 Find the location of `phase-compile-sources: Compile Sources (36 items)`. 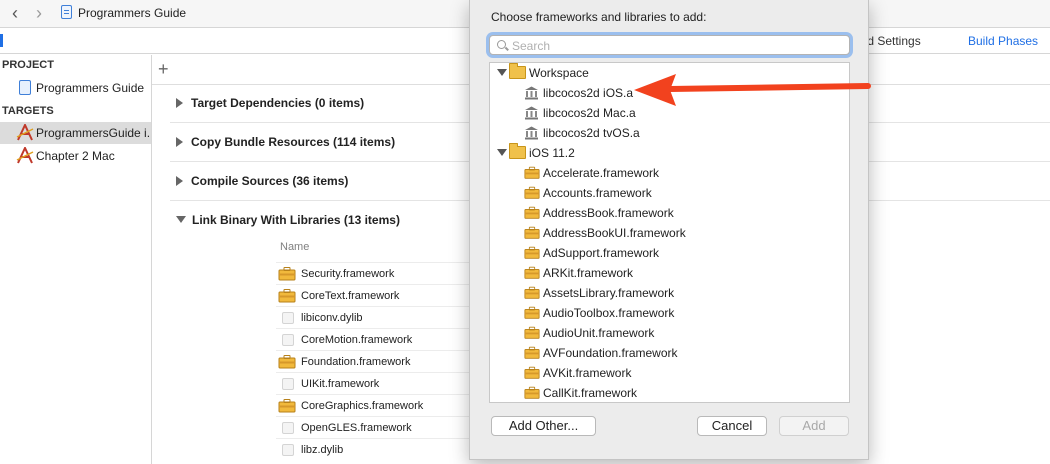

phase-compile-sources: Compile Sources (36 items) is located at coordinates (262, 181).